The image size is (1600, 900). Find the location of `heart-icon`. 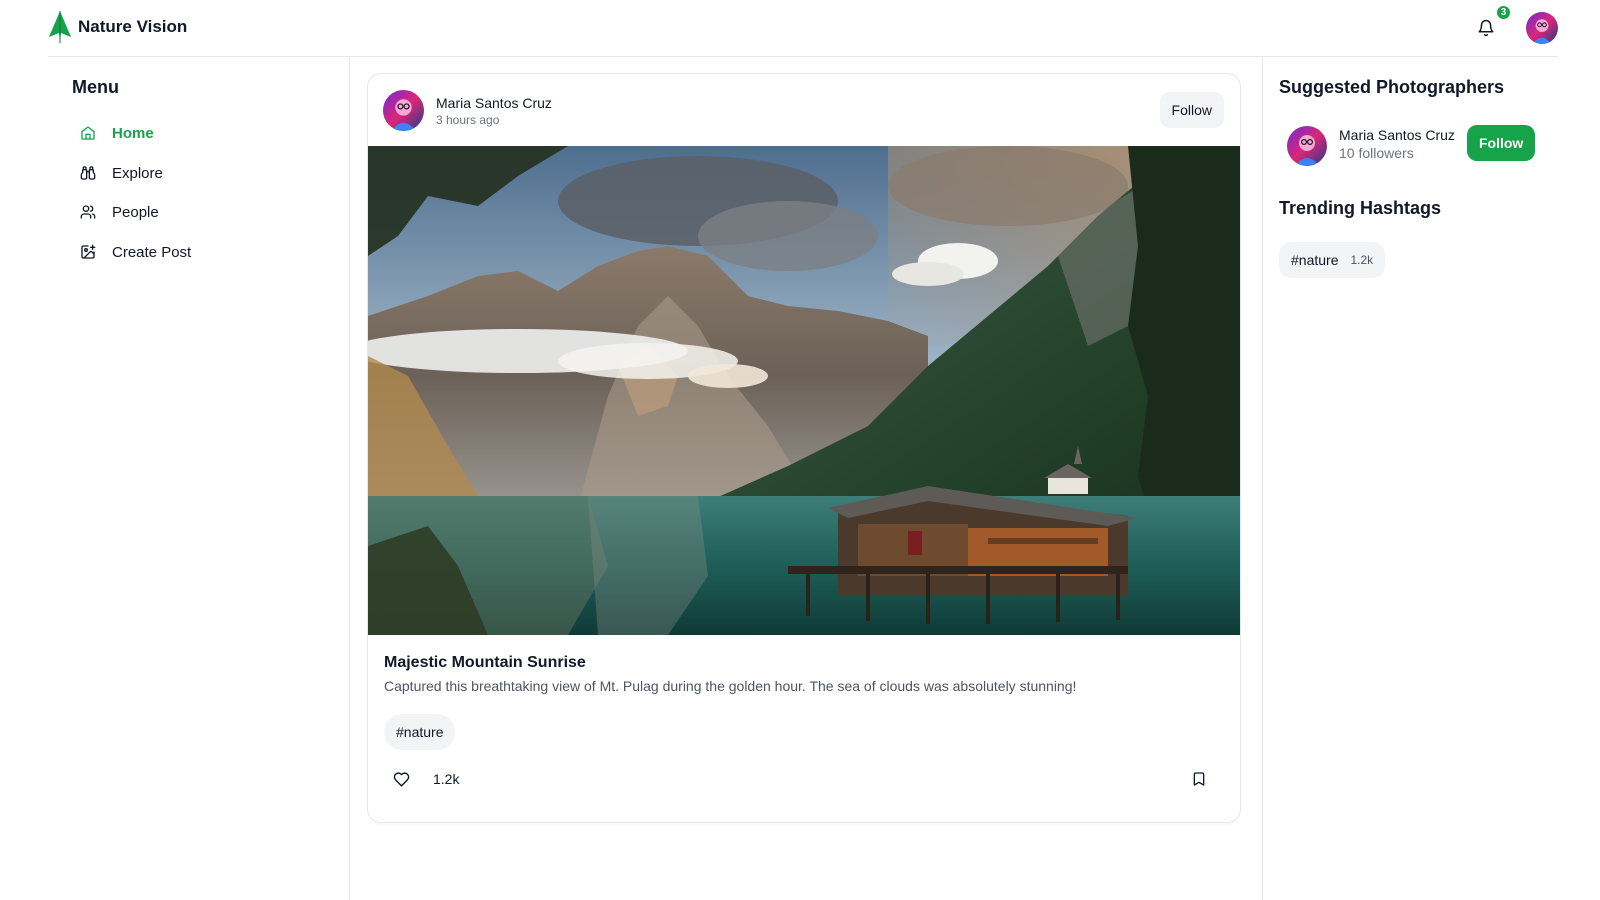

heart-icon is located at coordinates (401, 779).